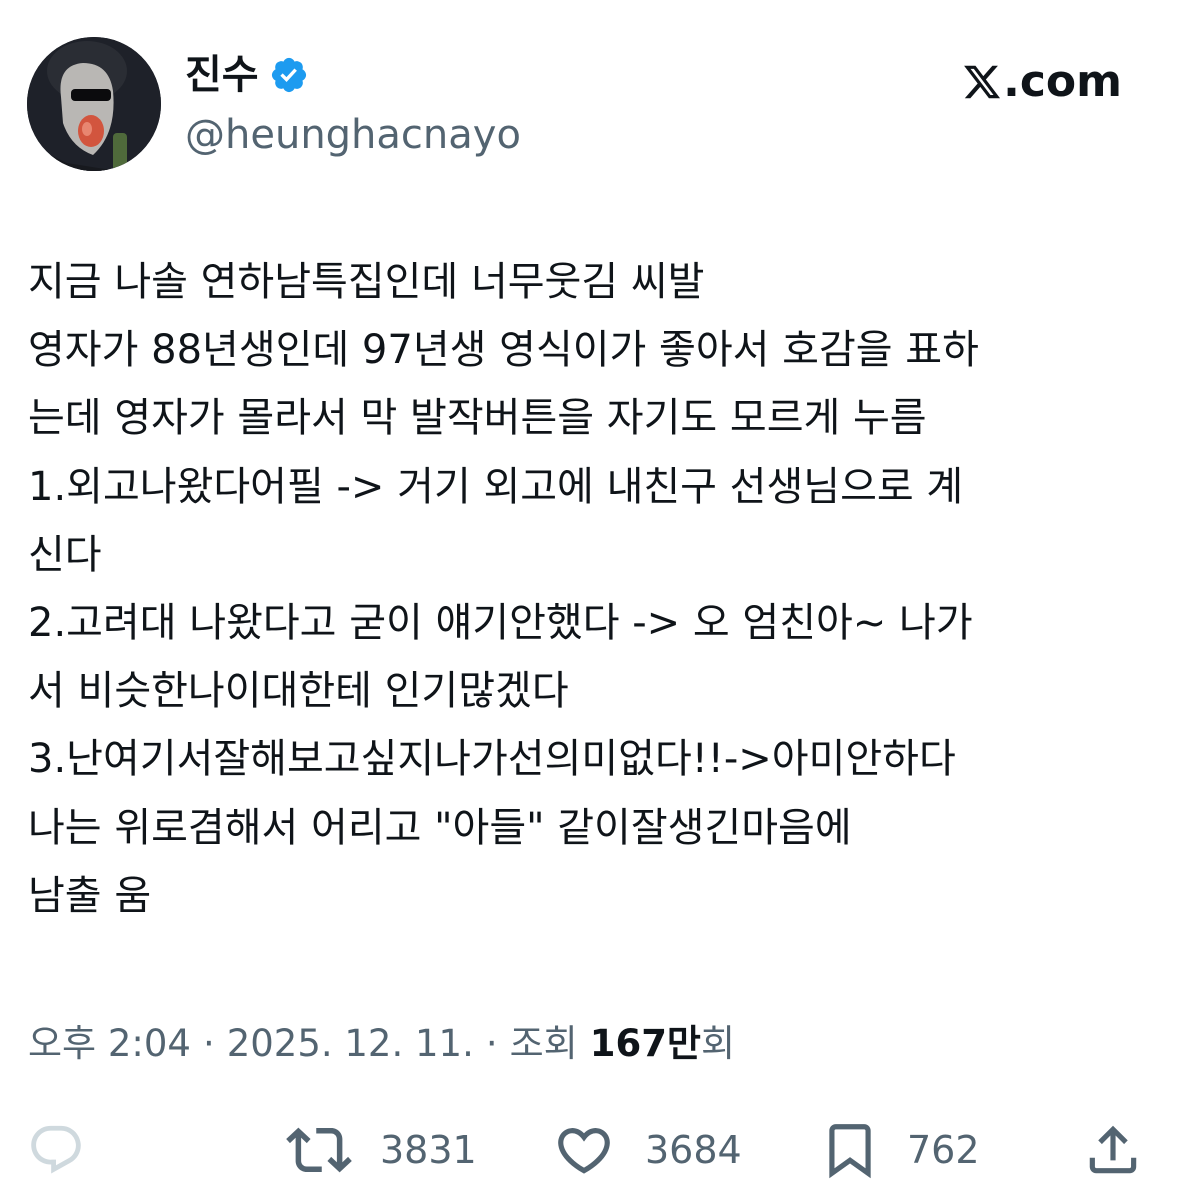 Image resolution: width=1179 pixels, height=1201 pixels. What do you see at coordinates (319, 1150) in the screenshot?
I see `retweet-icon` at bounding box center [319, 1150].